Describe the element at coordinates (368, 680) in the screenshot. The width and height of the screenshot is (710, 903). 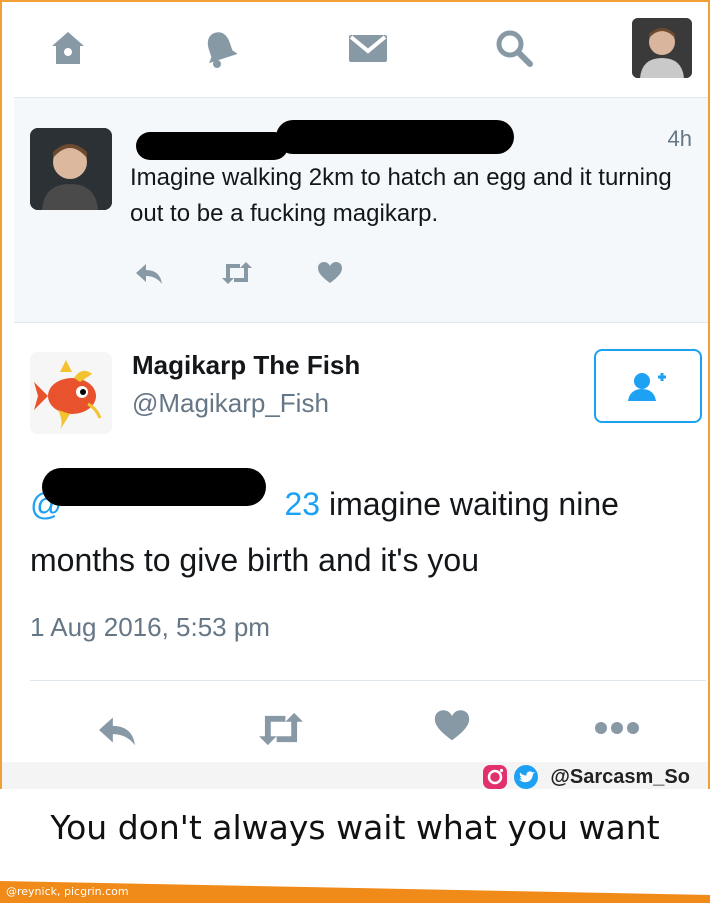
I see `divider` at that location.